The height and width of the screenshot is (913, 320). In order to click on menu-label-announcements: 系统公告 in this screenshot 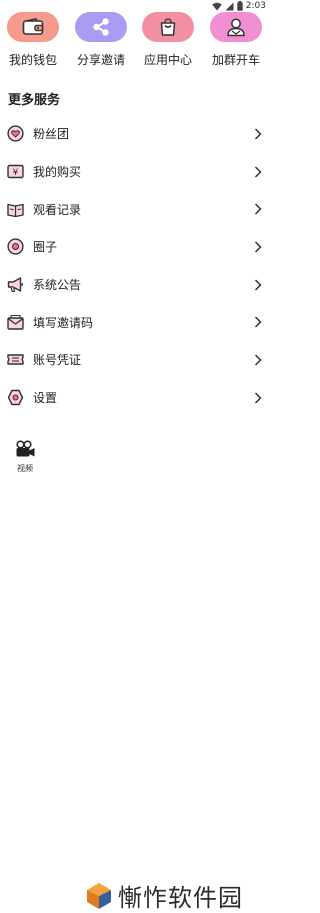, I will do `click(57, 285)`.